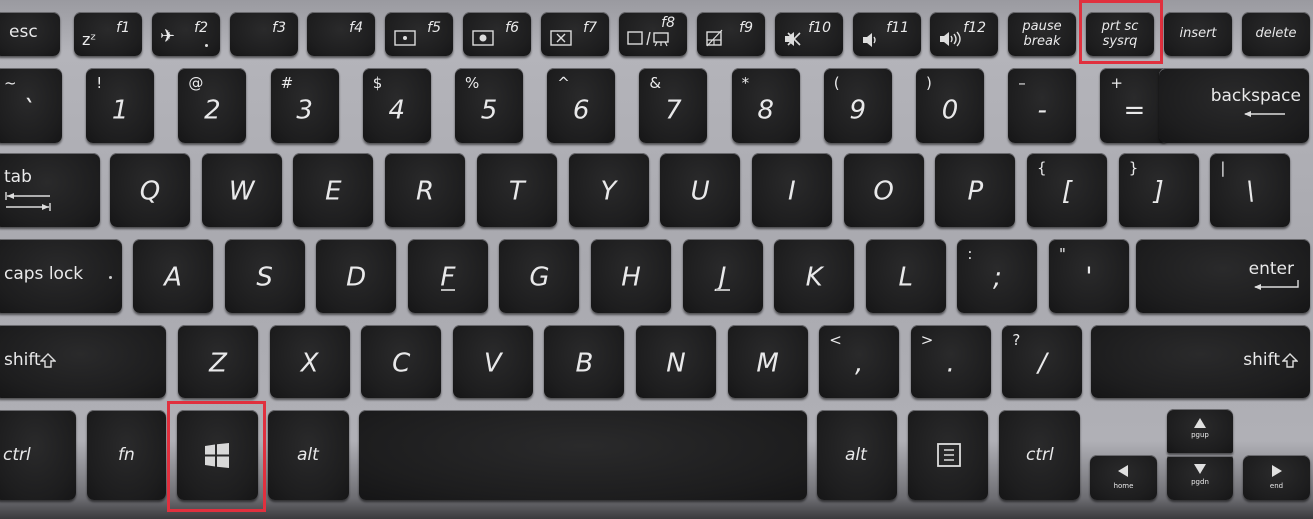 This screenshot has height=519, width=1313. Describe the element at coordinates (1234, 105) in the screenshot. I see `key-backspace: backspace` at that location.